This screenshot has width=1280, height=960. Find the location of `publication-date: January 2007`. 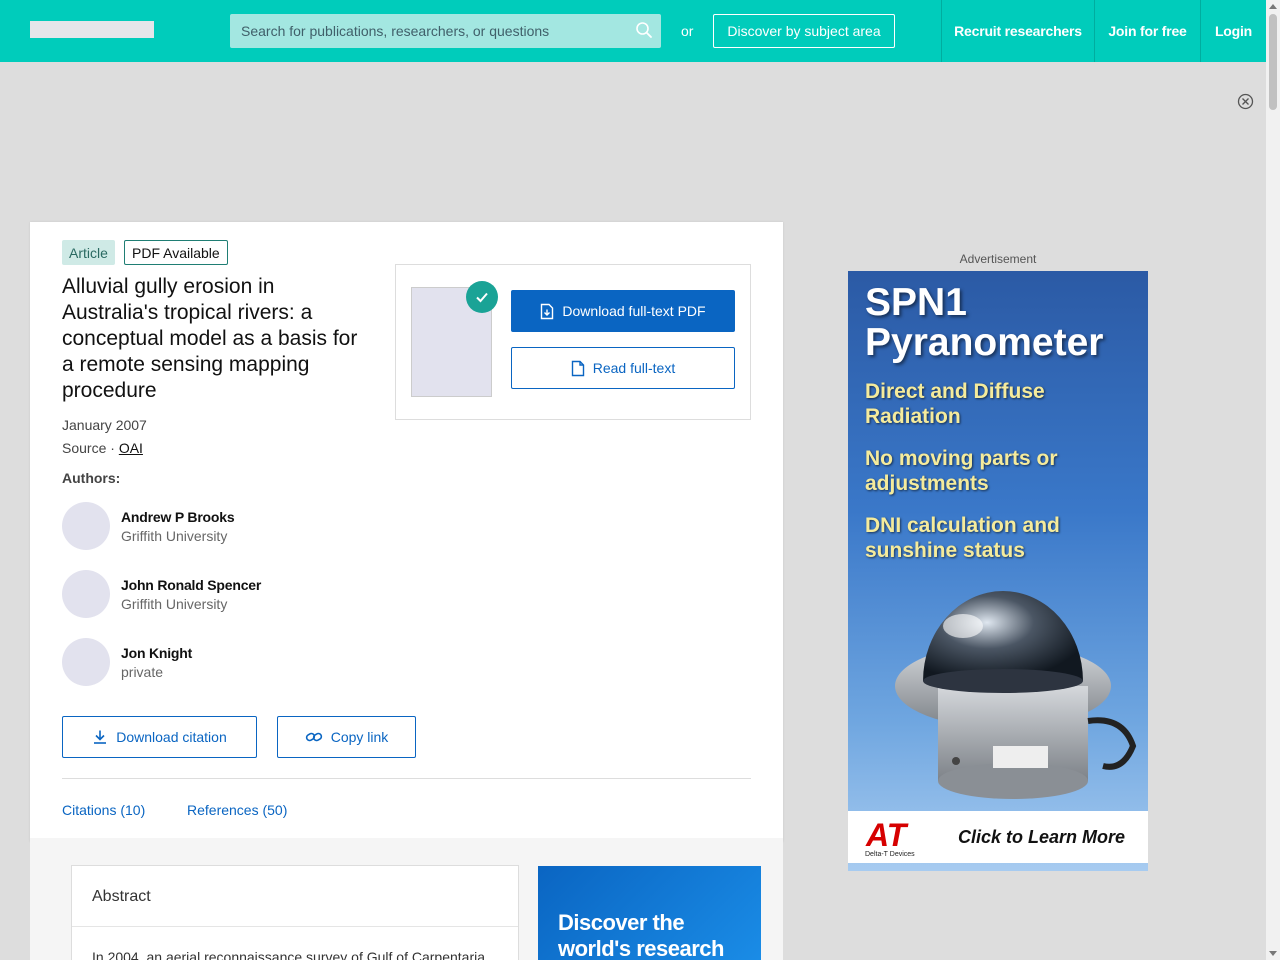

publication-date: January 2007 is located at coordinates (104, 425).